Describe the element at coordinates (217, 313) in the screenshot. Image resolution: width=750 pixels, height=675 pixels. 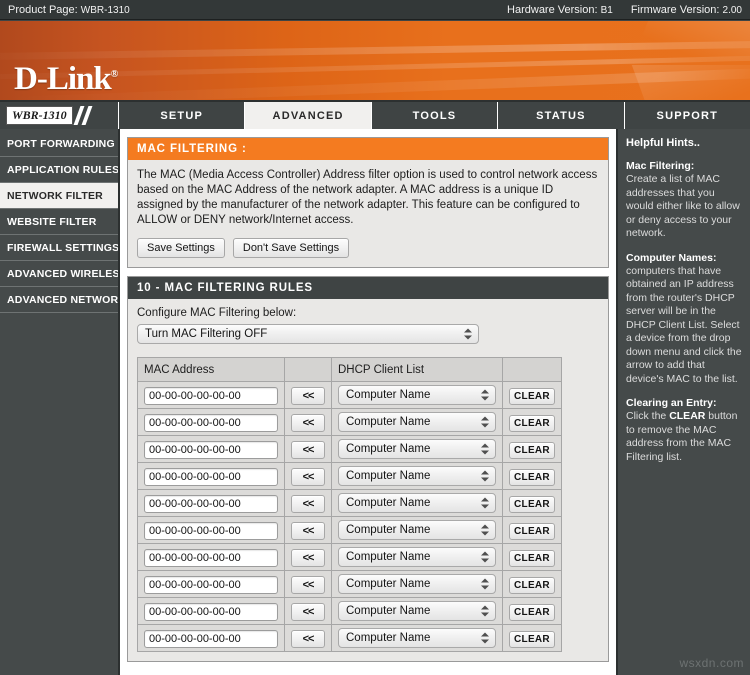
I see `configure-label: Configure MAC Filtering below:` at that location.